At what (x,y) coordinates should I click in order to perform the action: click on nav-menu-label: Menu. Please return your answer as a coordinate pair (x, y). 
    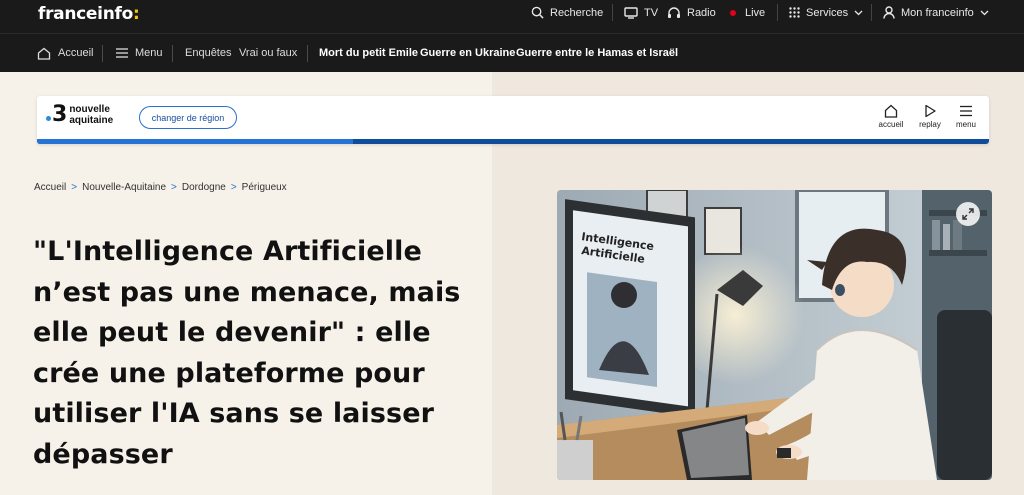
    Looking at the image, I should click on (149, 53).